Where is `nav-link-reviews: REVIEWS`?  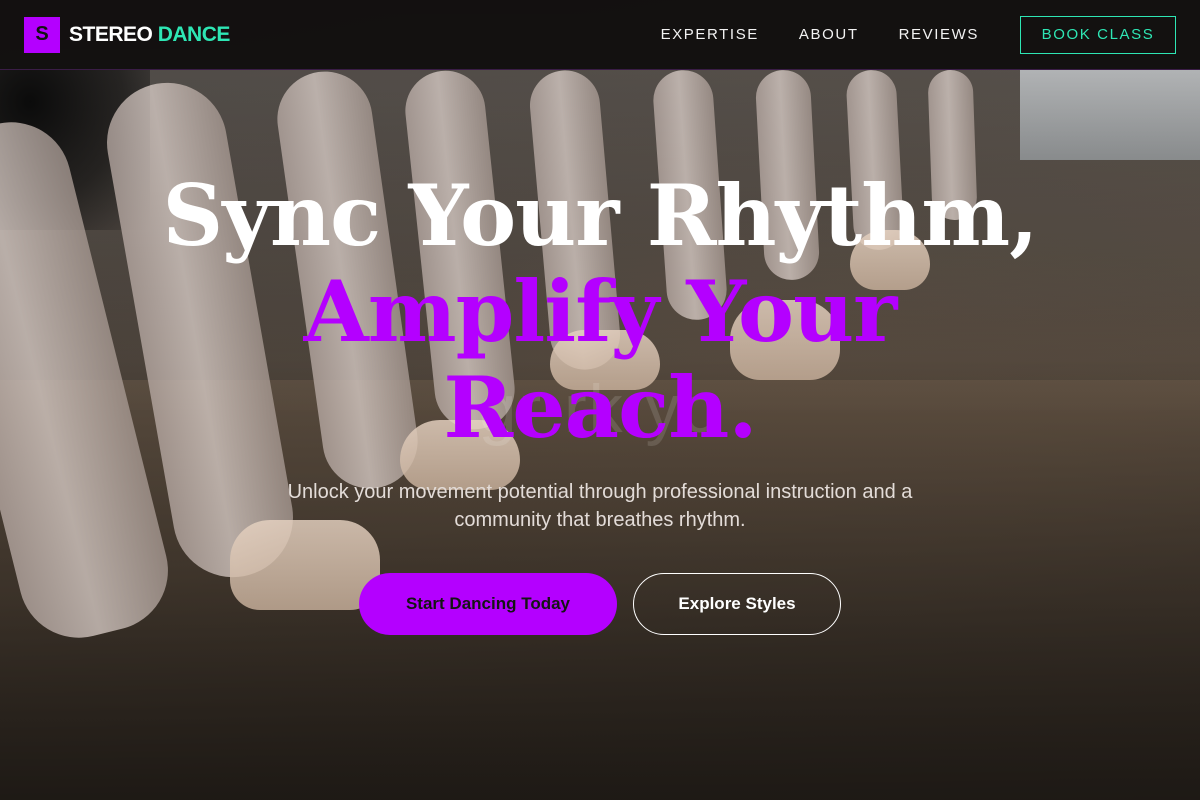 nav-link-reviews: REVIEWS is located at coordinates (939, 34).